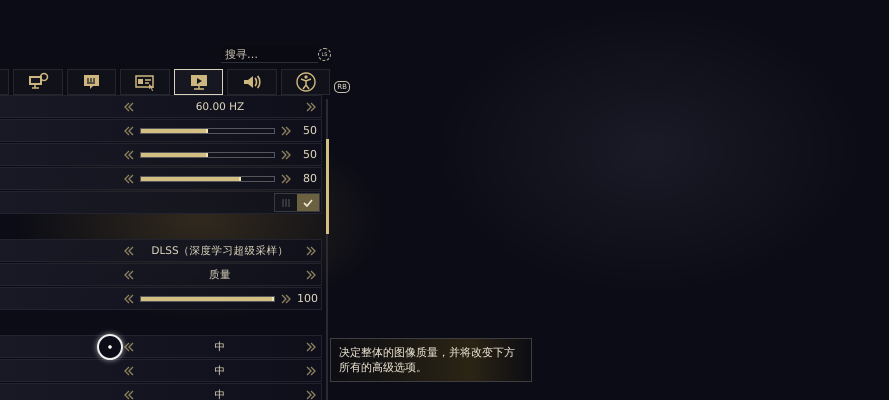 The height and width of the screenshot is (400, 889). Describe the element at coordinates (308, 202) in the screenshot. I see `check-icon` at that location.